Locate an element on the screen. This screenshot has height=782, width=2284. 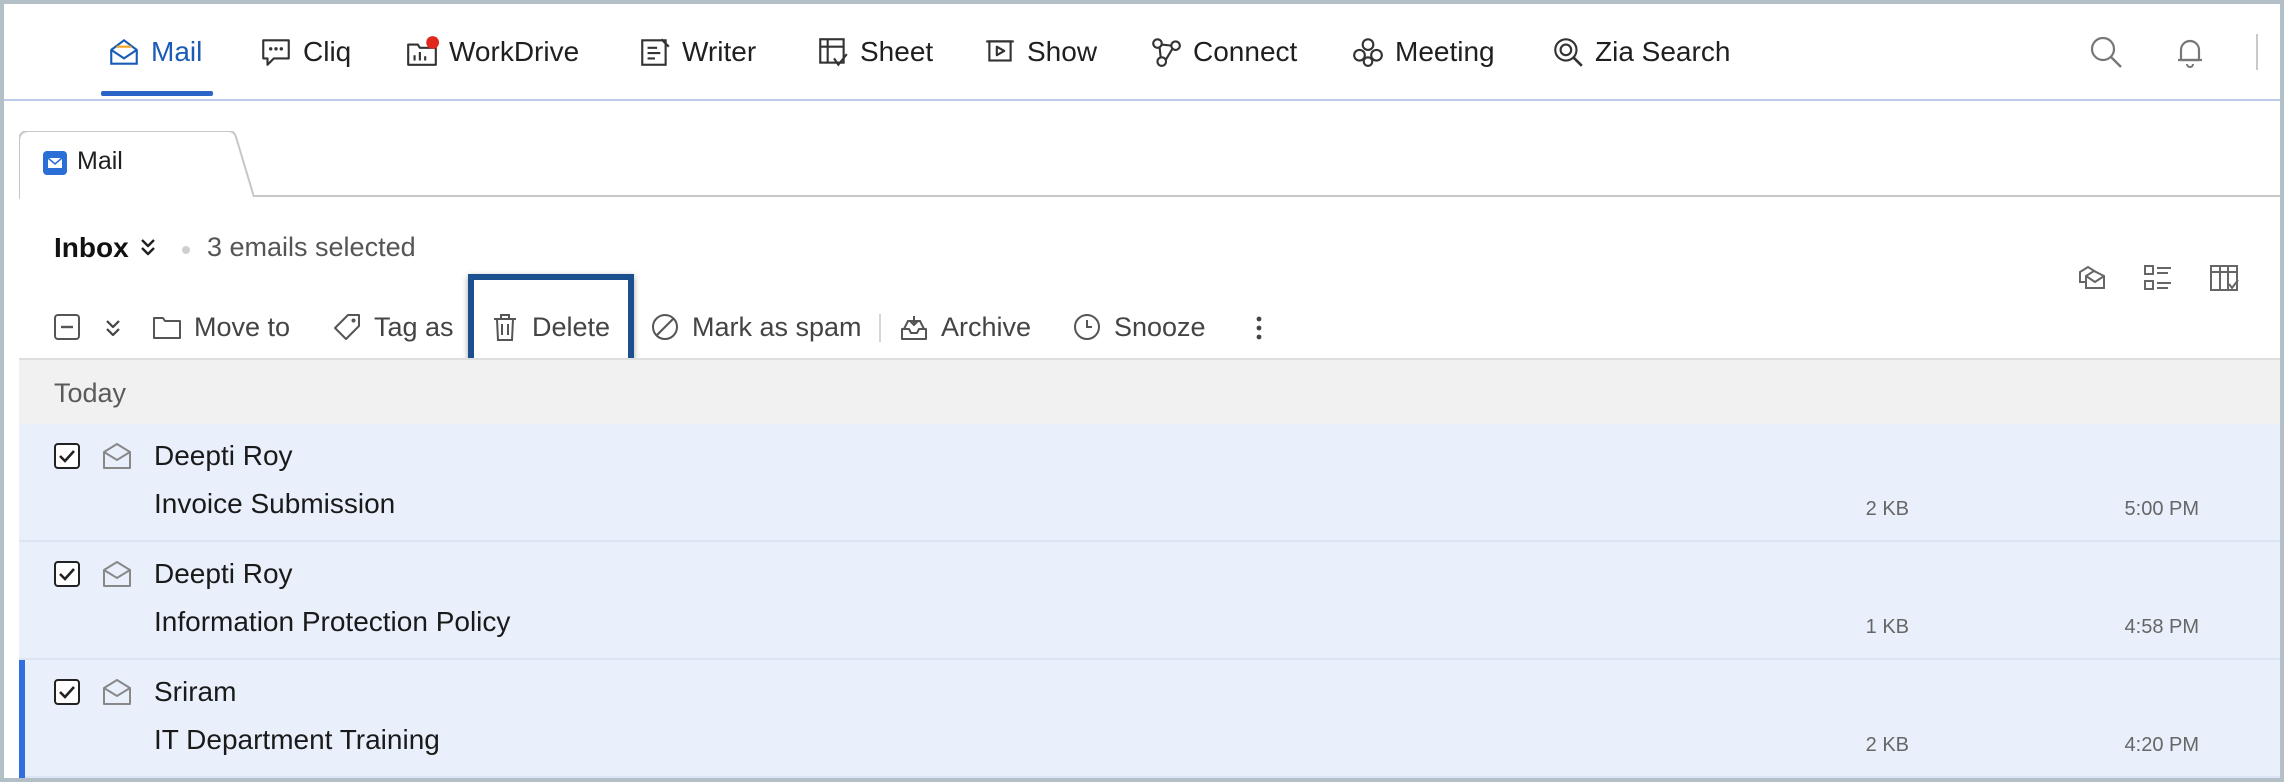
app-label: Writer is located at coordinates (719, 51).